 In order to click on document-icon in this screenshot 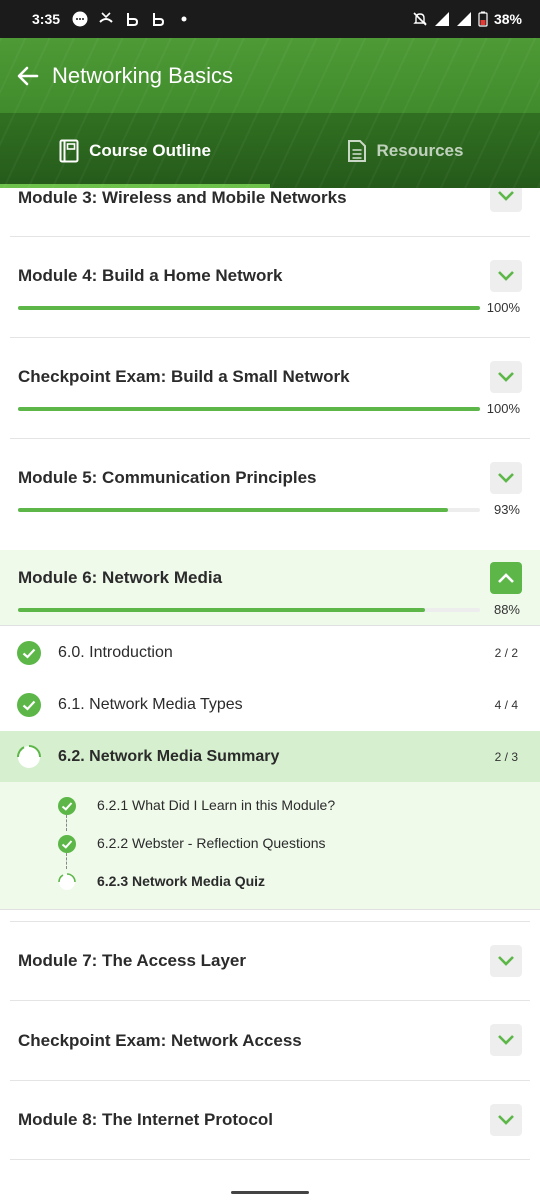, I will do `click(356, 150)`.